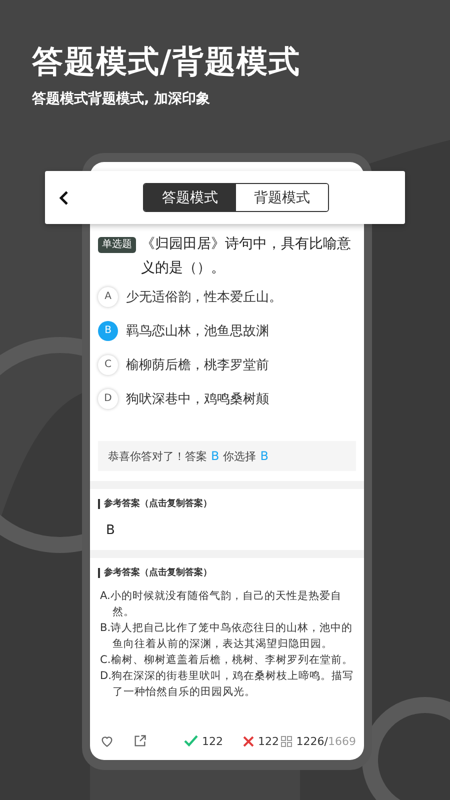 Image resolution: width=450 pixels, height=800 pixels. I want to click on answer-text: B, so click(111, 530).